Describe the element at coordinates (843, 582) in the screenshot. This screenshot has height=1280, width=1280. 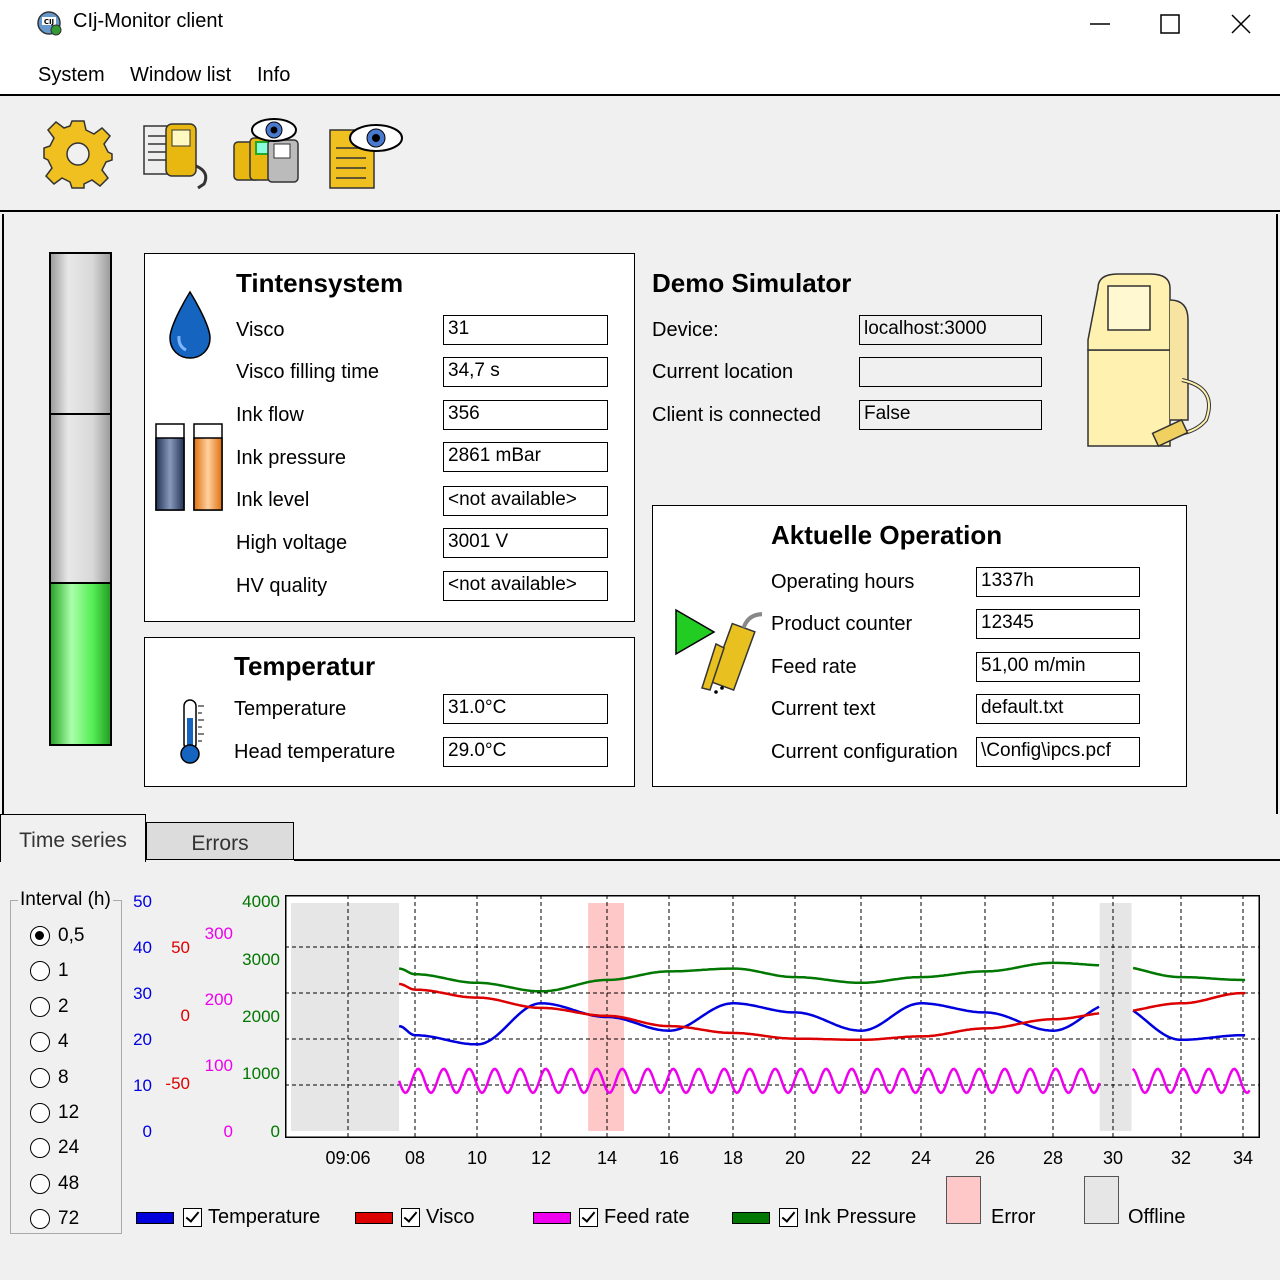
I see `operating-hours-label: Operating hours` at that location.